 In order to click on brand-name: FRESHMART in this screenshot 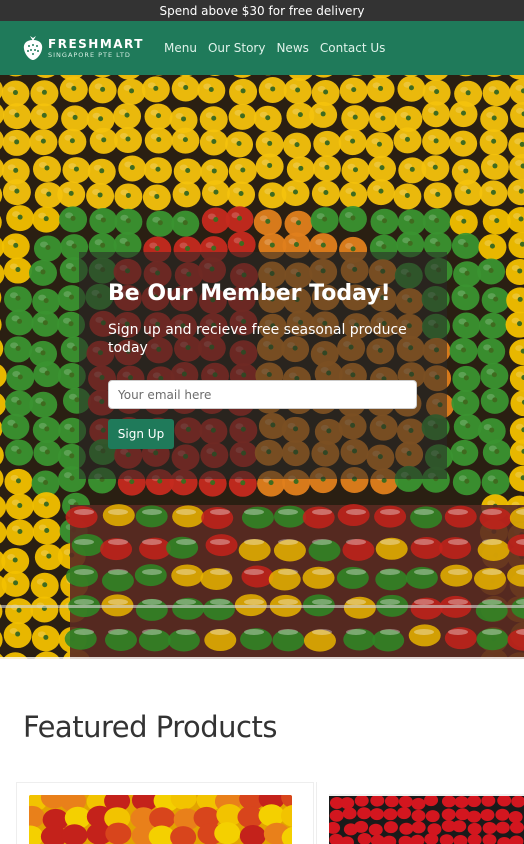, I will do `click(96, 43)`.